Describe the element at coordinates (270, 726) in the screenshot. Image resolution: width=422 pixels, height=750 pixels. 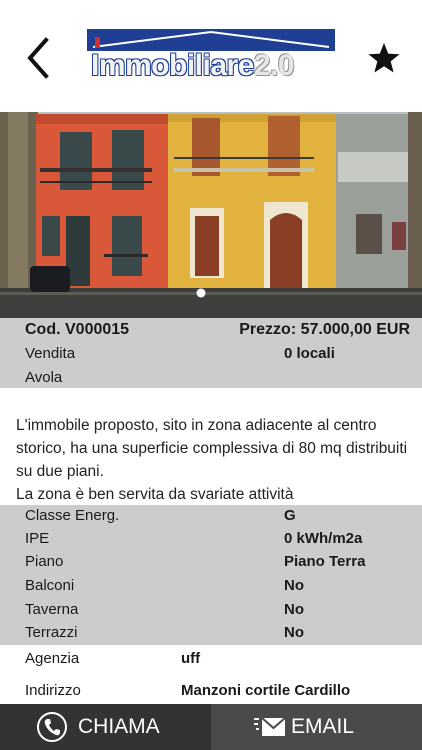
I see `envelope-icon` at that location.